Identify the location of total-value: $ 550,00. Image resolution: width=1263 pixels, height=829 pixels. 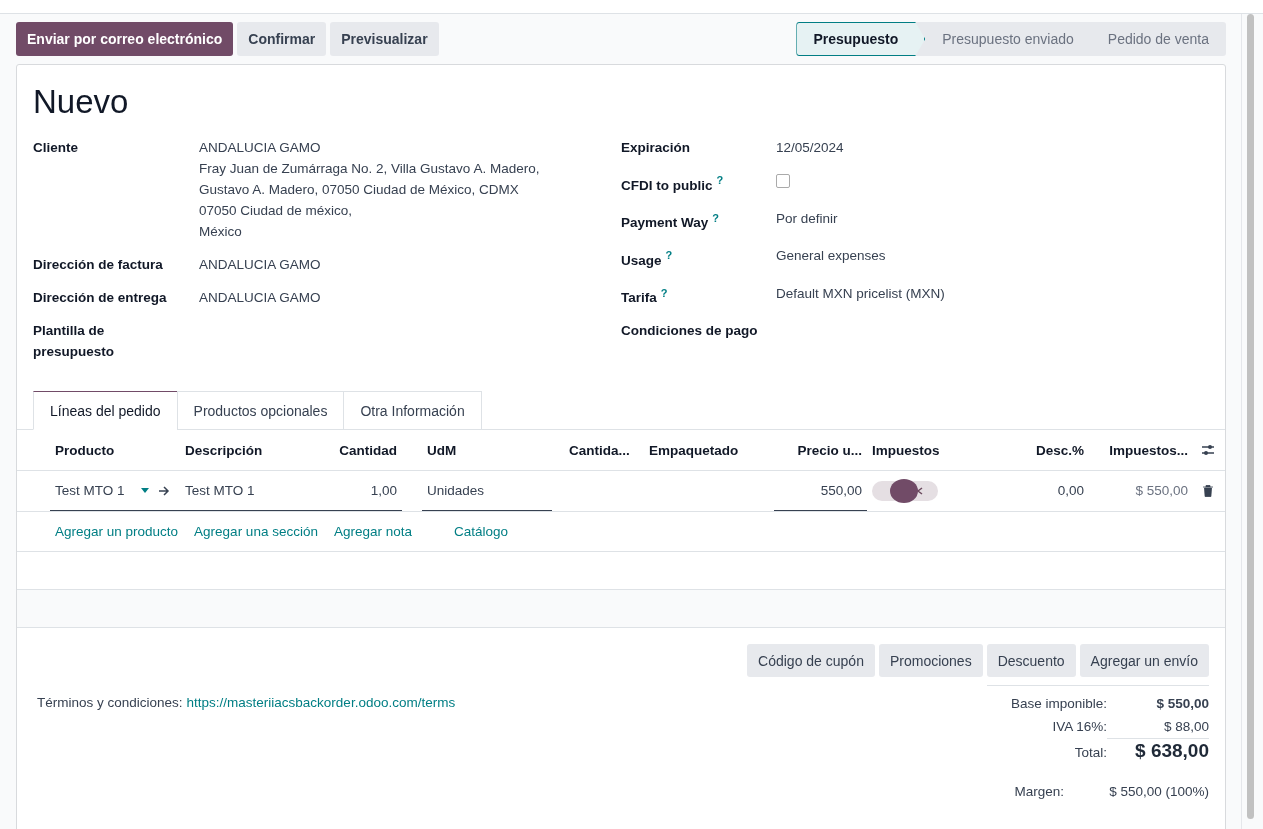
(1182, 704).